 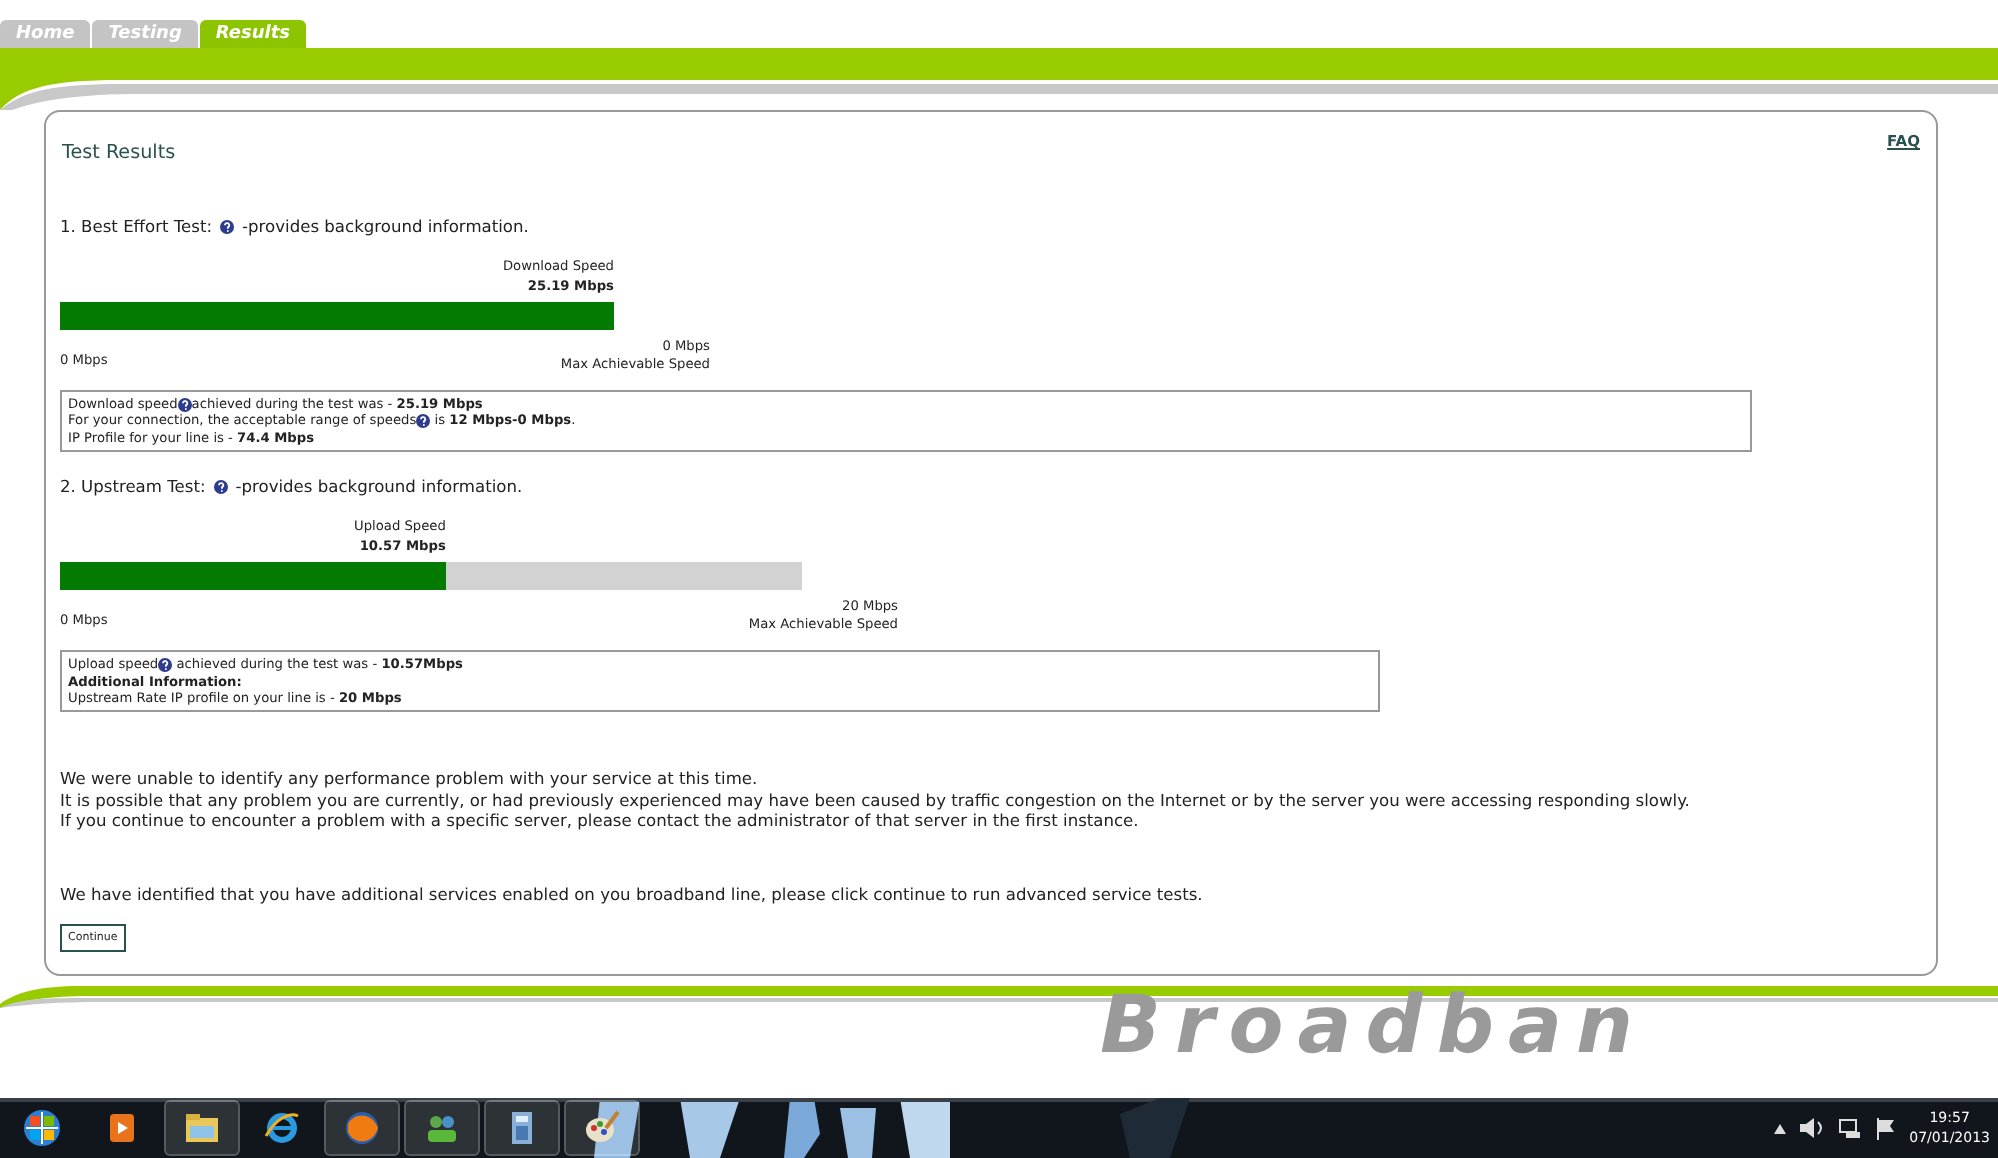 I want to click on folder-icon, so click(x=202, y=1128).